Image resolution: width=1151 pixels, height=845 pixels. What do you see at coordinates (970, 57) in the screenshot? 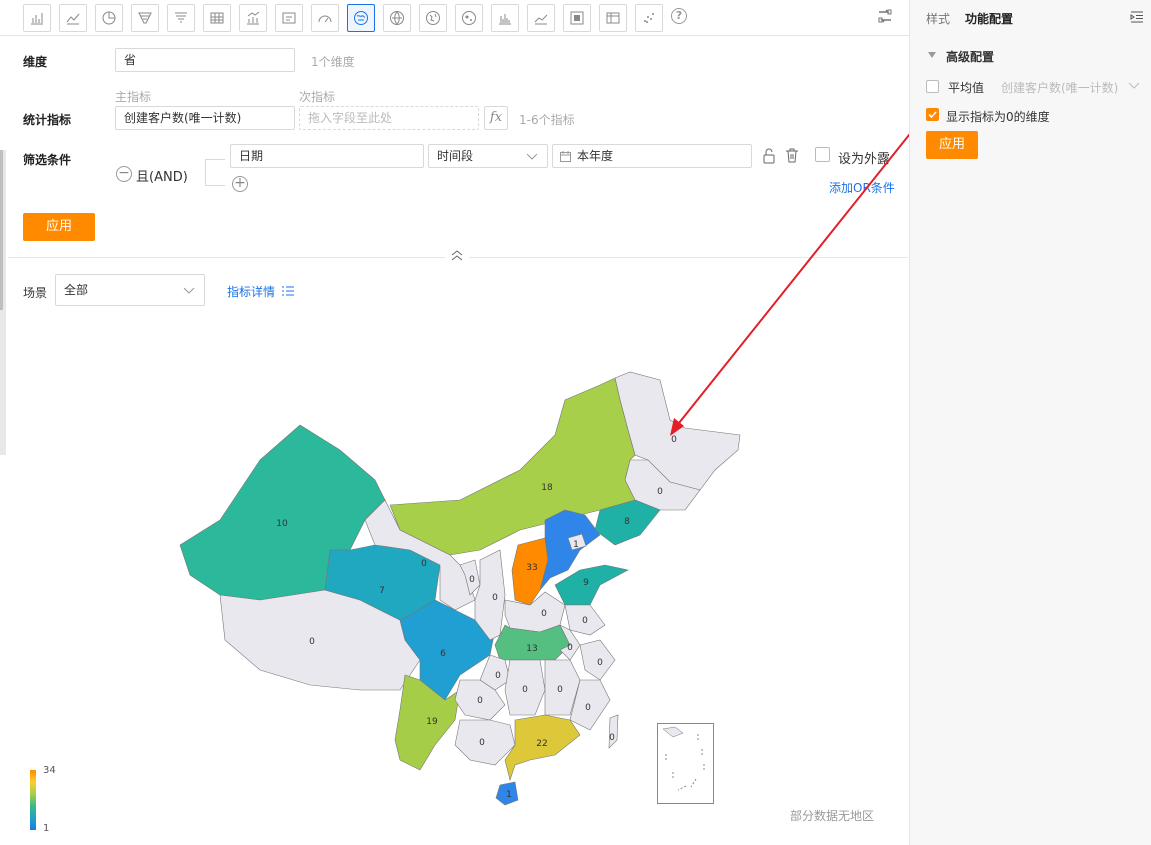
I see `advanced-config-title: 高级配置` at bounding box center [970, 57].